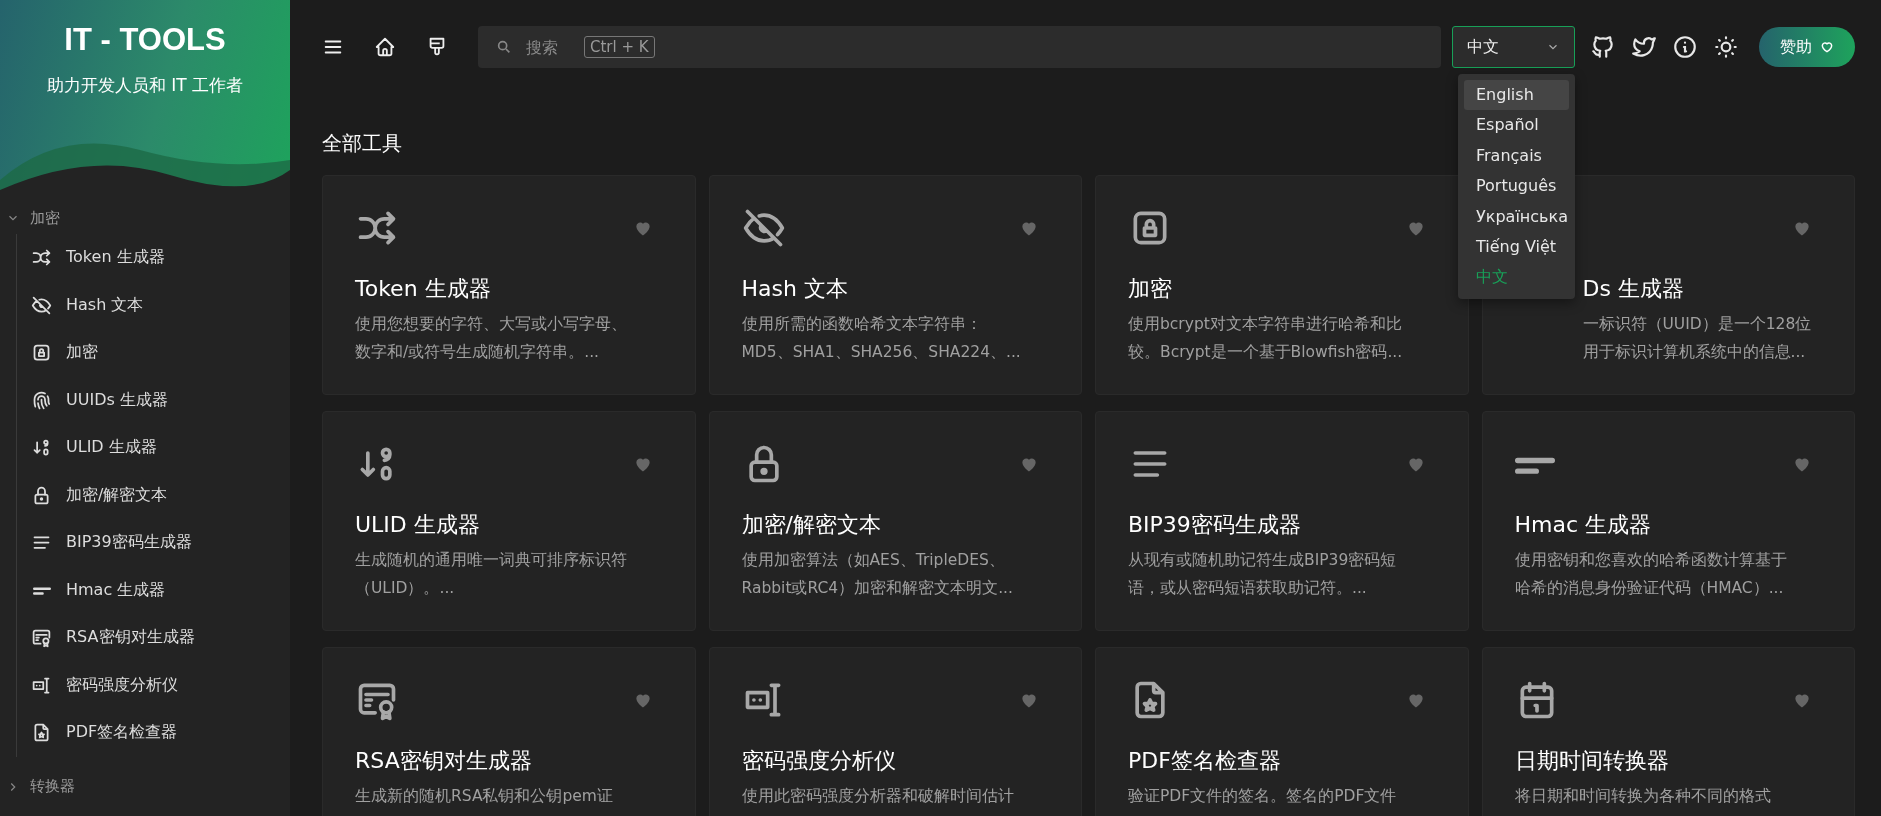 This screenshot has width=1881, height=816. What do you see at coordinates (1633, 289) in the screenshot?
I see `card-title: Ds 生成器` at bounding box center [1633, 289].